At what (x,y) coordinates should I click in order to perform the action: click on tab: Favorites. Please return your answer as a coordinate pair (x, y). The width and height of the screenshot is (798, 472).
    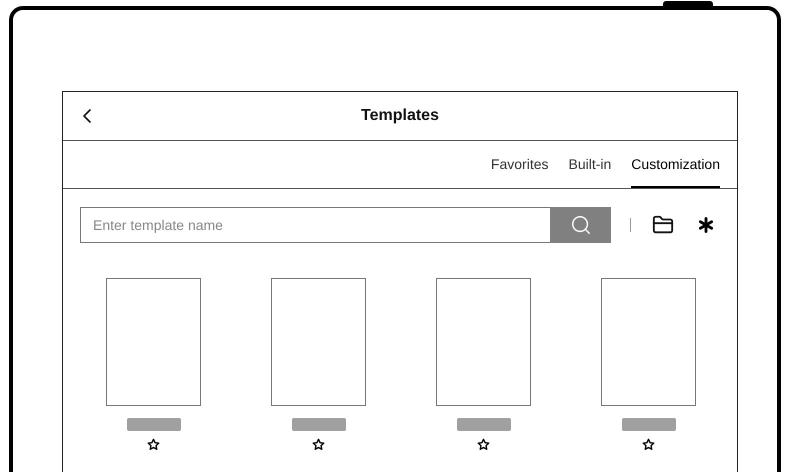
    Looking at the image, I should click on (519, 164).